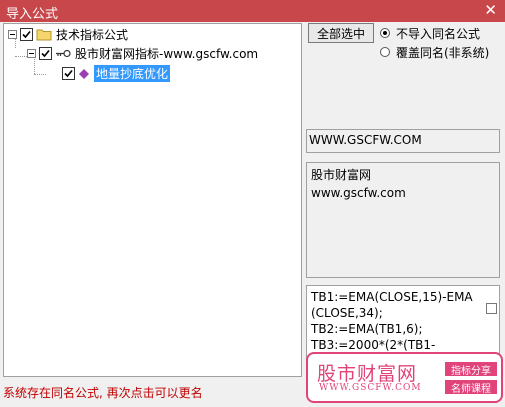  What do you see at coordinates (44, 35) in the screenshot?
I see `folder-icon` at bounding box center [44, 35].